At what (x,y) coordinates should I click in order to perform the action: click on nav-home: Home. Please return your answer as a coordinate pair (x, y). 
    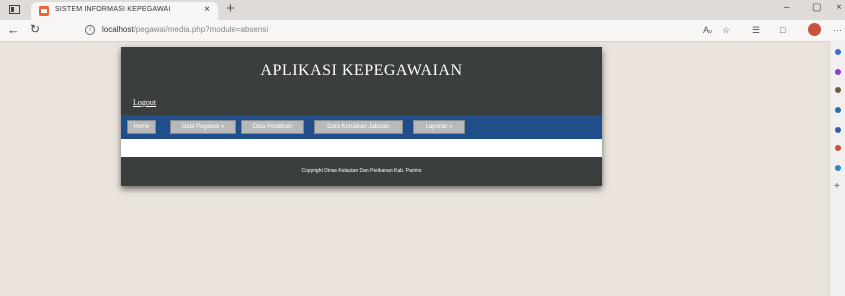
    Looking at the image, I should click on (141, 127).